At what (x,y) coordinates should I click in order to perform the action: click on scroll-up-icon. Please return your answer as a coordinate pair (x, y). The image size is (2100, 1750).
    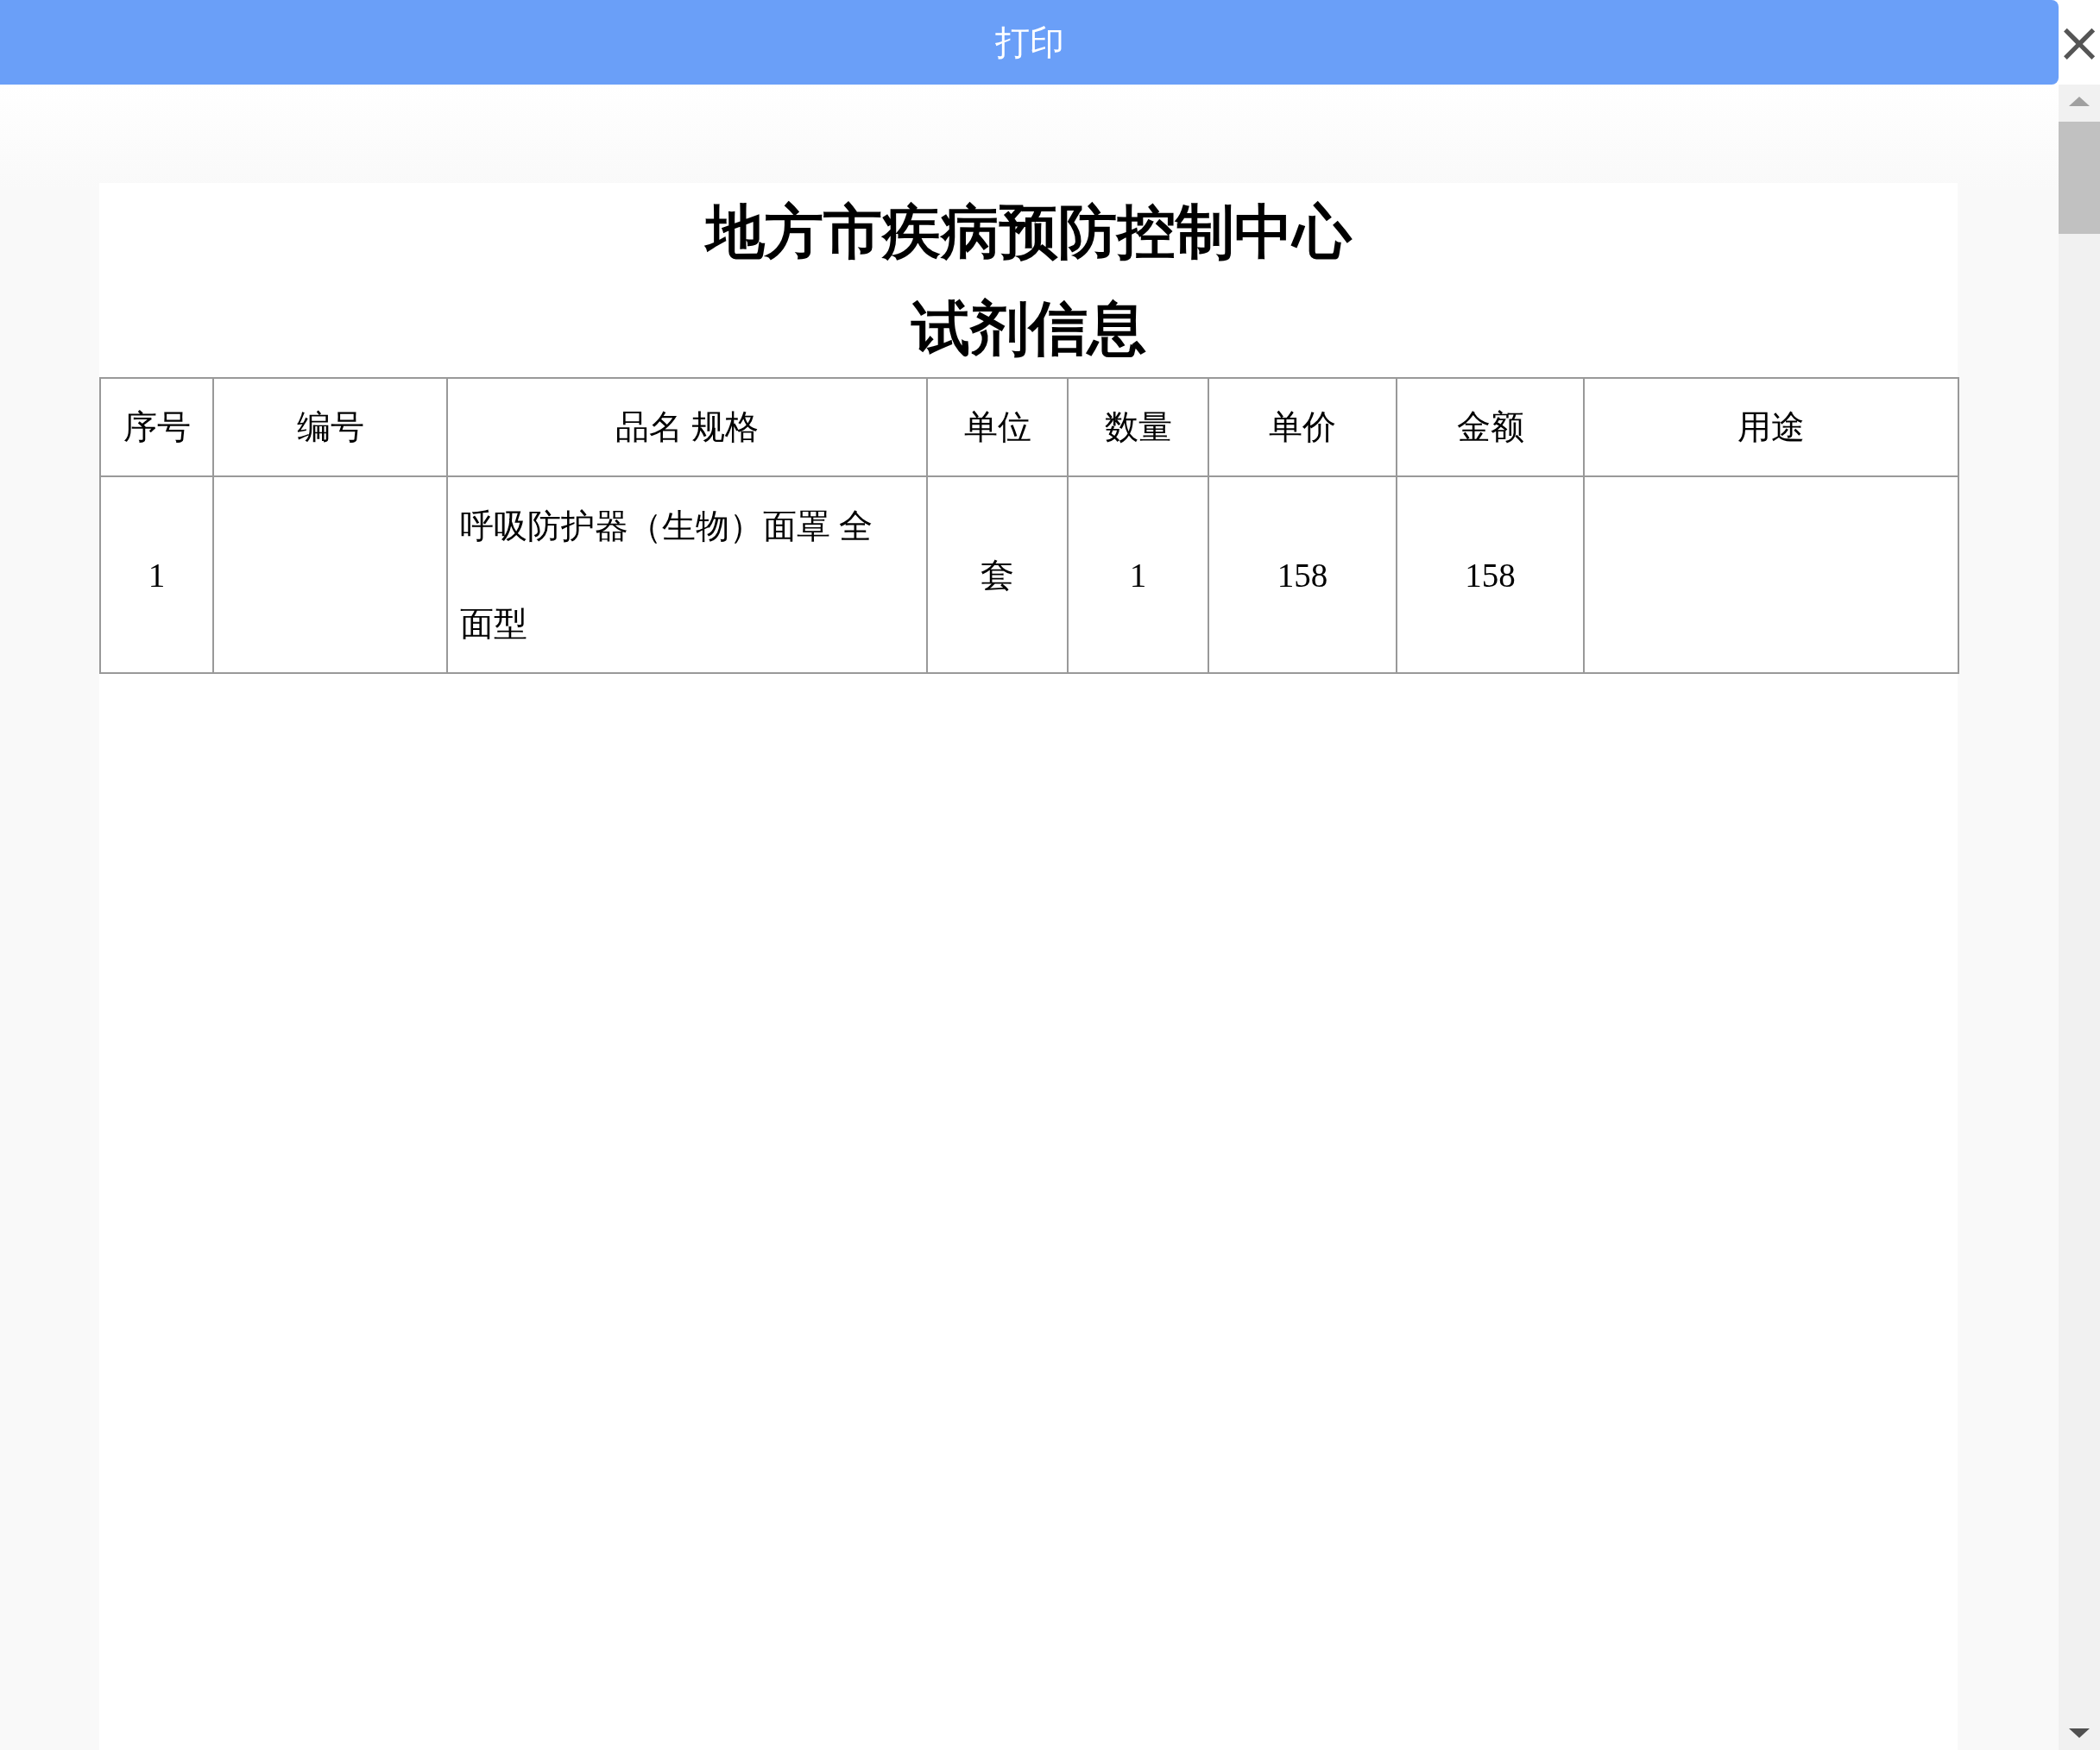
    Looking at the image, I should click on (2079, 101).